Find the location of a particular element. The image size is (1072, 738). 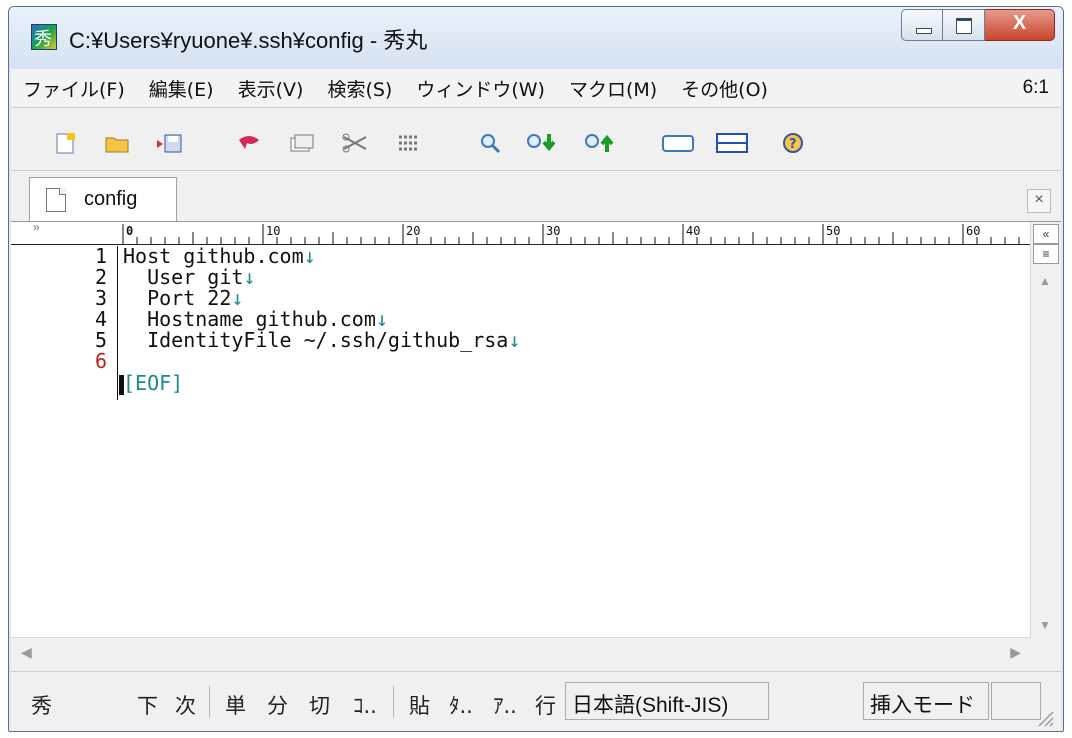

collapse-left-button: « is located at coordinates (1046, 234).